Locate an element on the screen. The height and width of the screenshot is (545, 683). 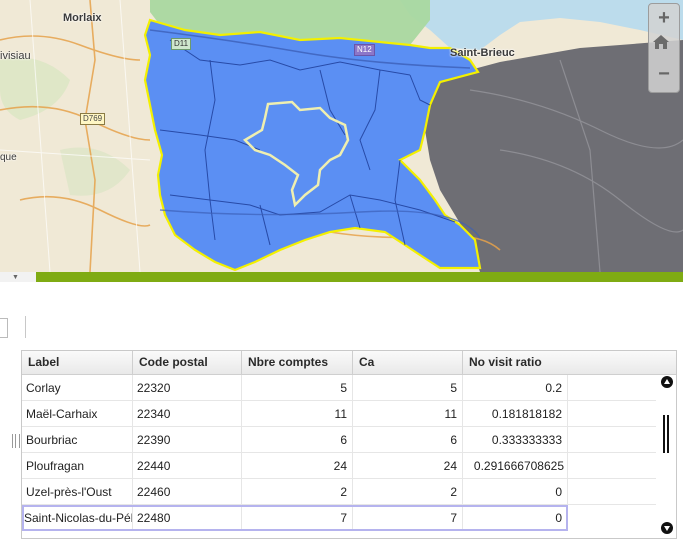
cell-nbre-comptes: 24 is located at coordinates (297, 466).